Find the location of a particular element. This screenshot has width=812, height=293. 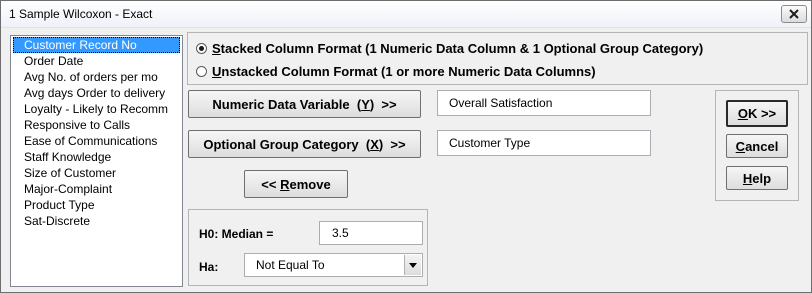

button-label: Optional Group Category ( is located at coordinates (287, 144).